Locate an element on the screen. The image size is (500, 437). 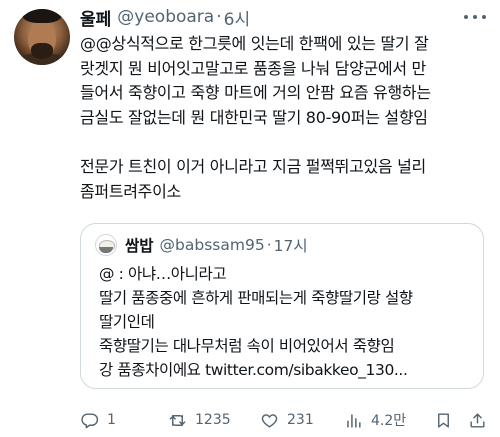
quoted-text-line: 딸기인데 is located at coordinates (127, 322).